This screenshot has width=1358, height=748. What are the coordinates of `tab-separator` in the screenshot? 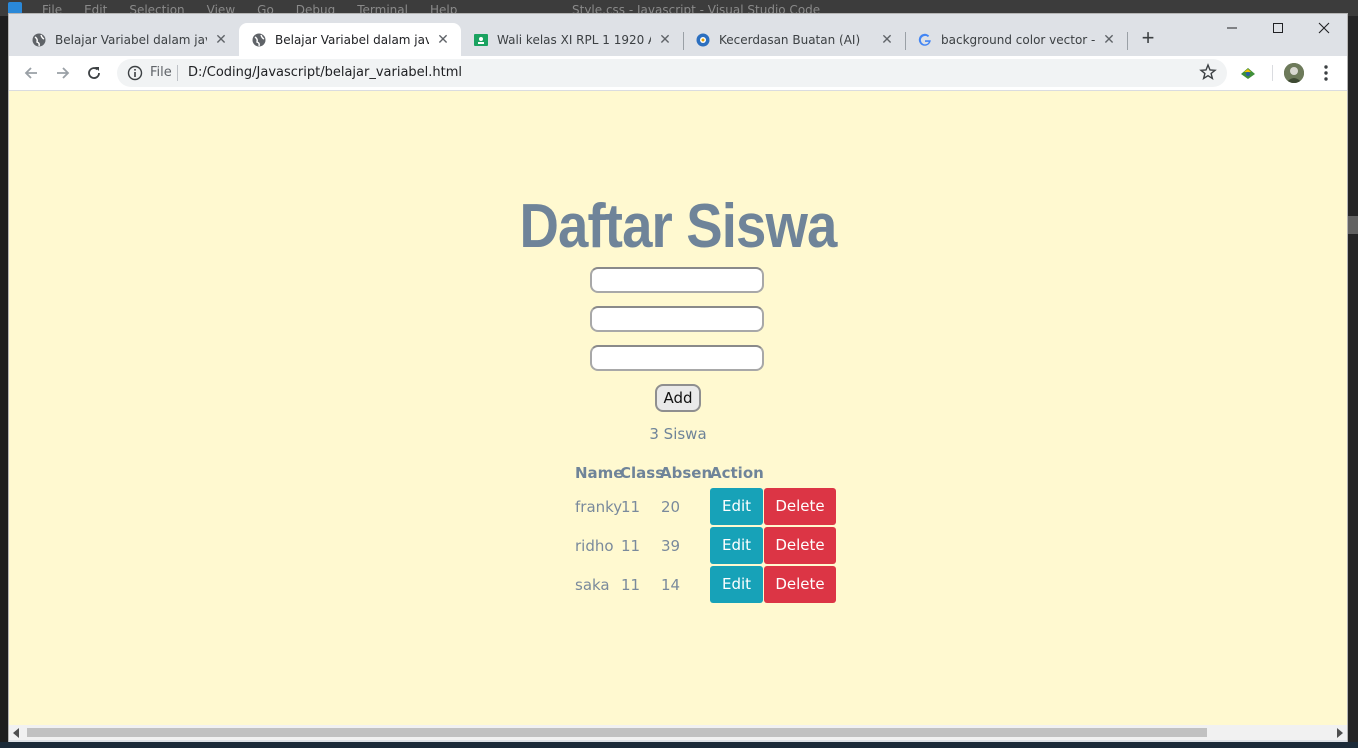 It's located at (1127, 41).